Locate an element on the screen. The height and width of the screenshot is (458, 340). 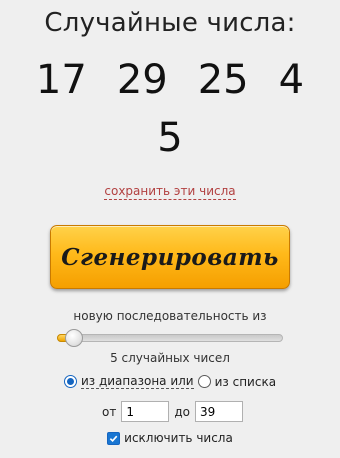
generate-button-label: Сгенерировать is located at coordinates (170, 257).